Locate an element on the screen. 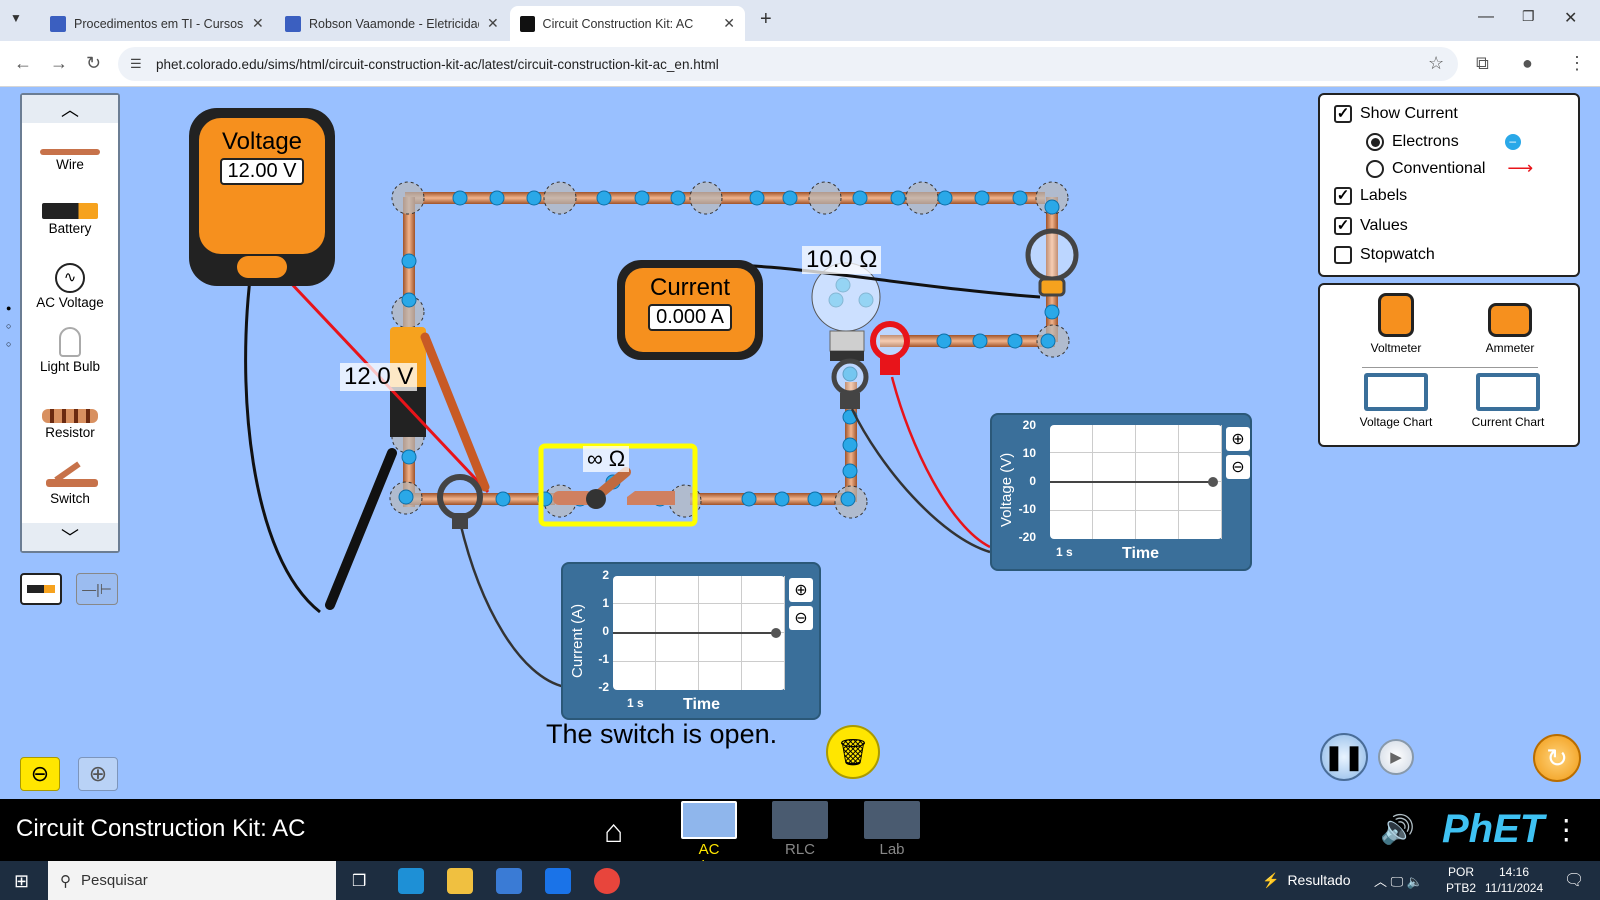 The width and height of the screenshot is (1600, 900). rlc-screen-icon is located at coordinates (800, 820).